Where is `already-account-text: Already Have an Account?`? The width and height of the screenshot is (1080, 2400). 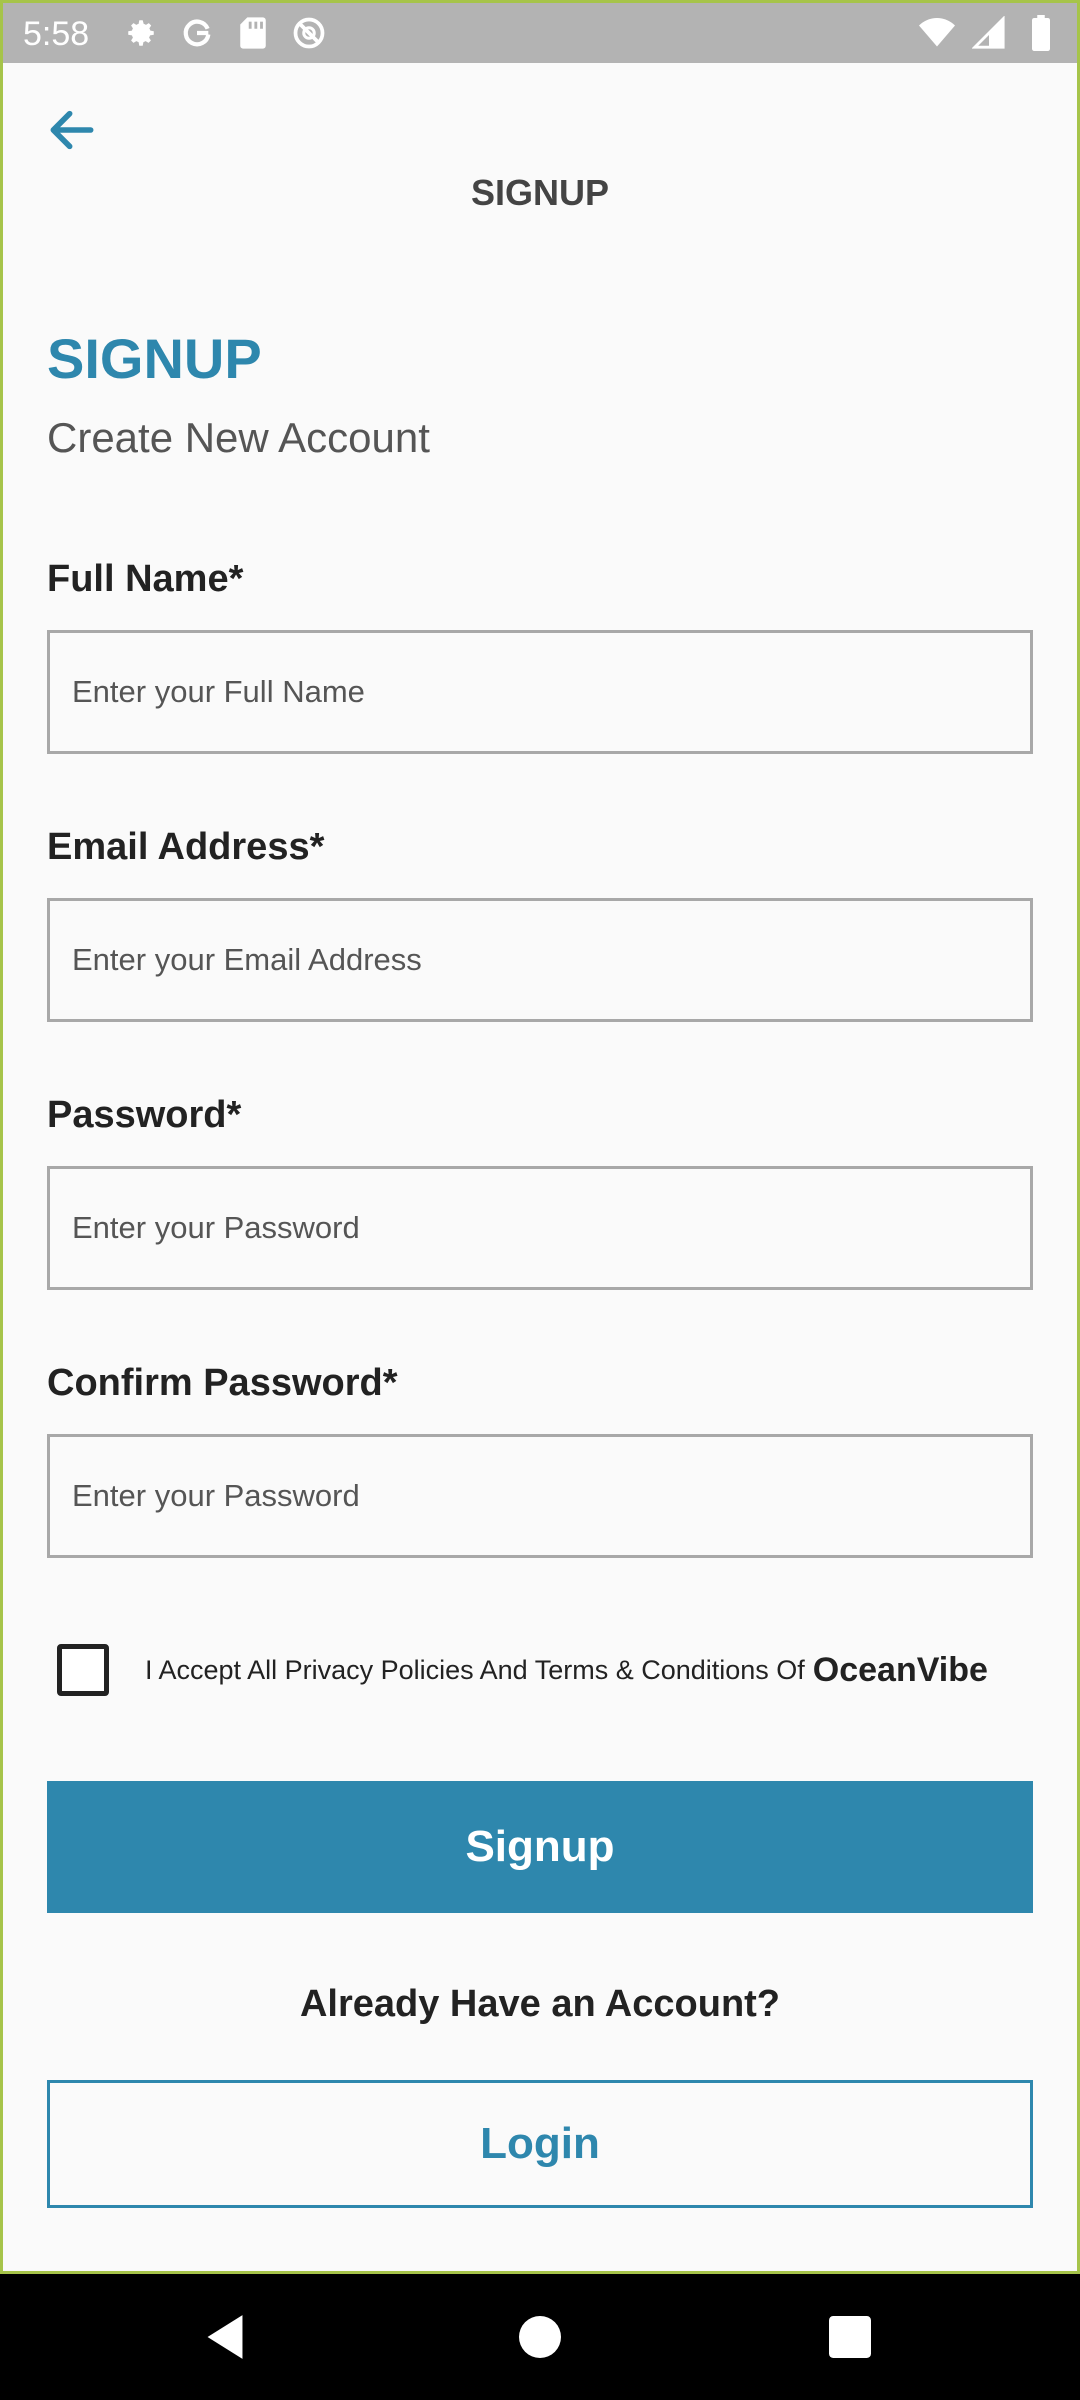
already-account-text: Already Have an Account? is located at coordinates (540, 2004).